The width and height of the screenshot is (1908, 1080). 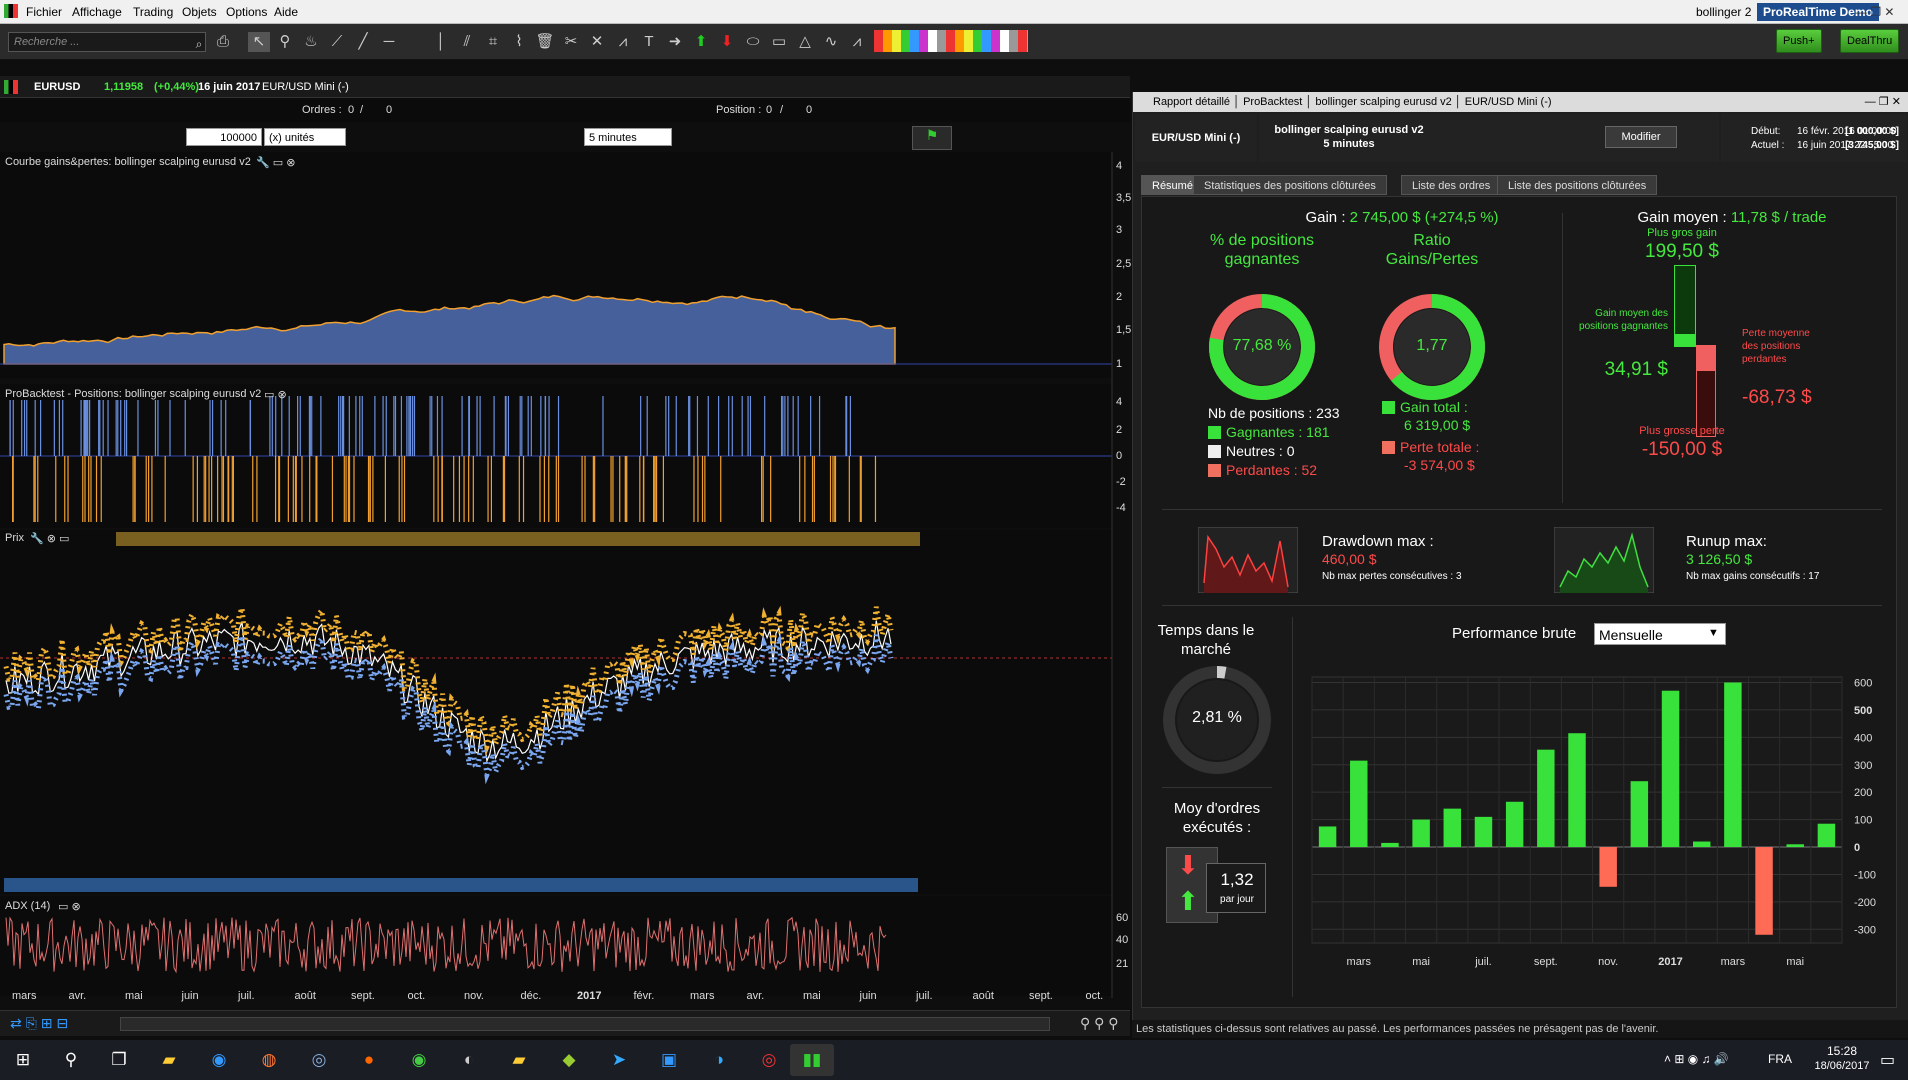 What do you see at coordinates (628, 137) in the screenshot?
I see `interval-select: 5 minutes` at bounding box center [628, 137].